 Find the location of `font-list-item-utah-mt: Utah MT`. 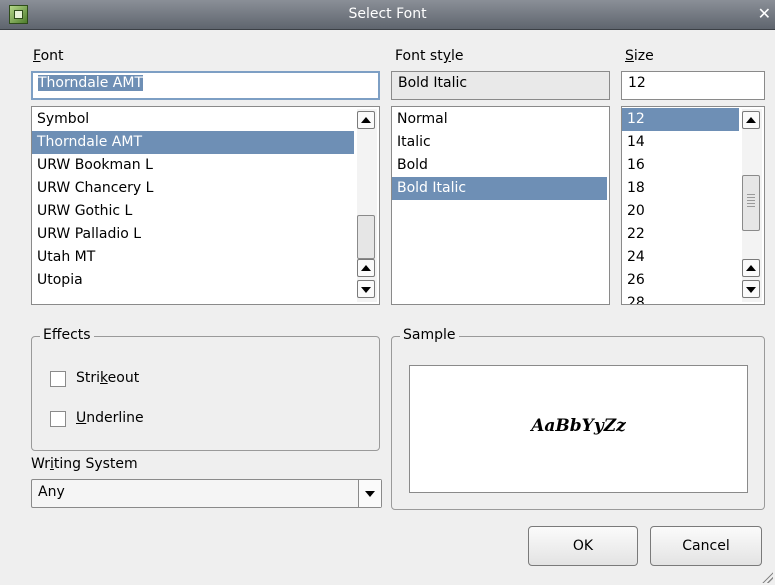

font-list-item-utah-mt: Utah MT is located at coordinates (205, 257).